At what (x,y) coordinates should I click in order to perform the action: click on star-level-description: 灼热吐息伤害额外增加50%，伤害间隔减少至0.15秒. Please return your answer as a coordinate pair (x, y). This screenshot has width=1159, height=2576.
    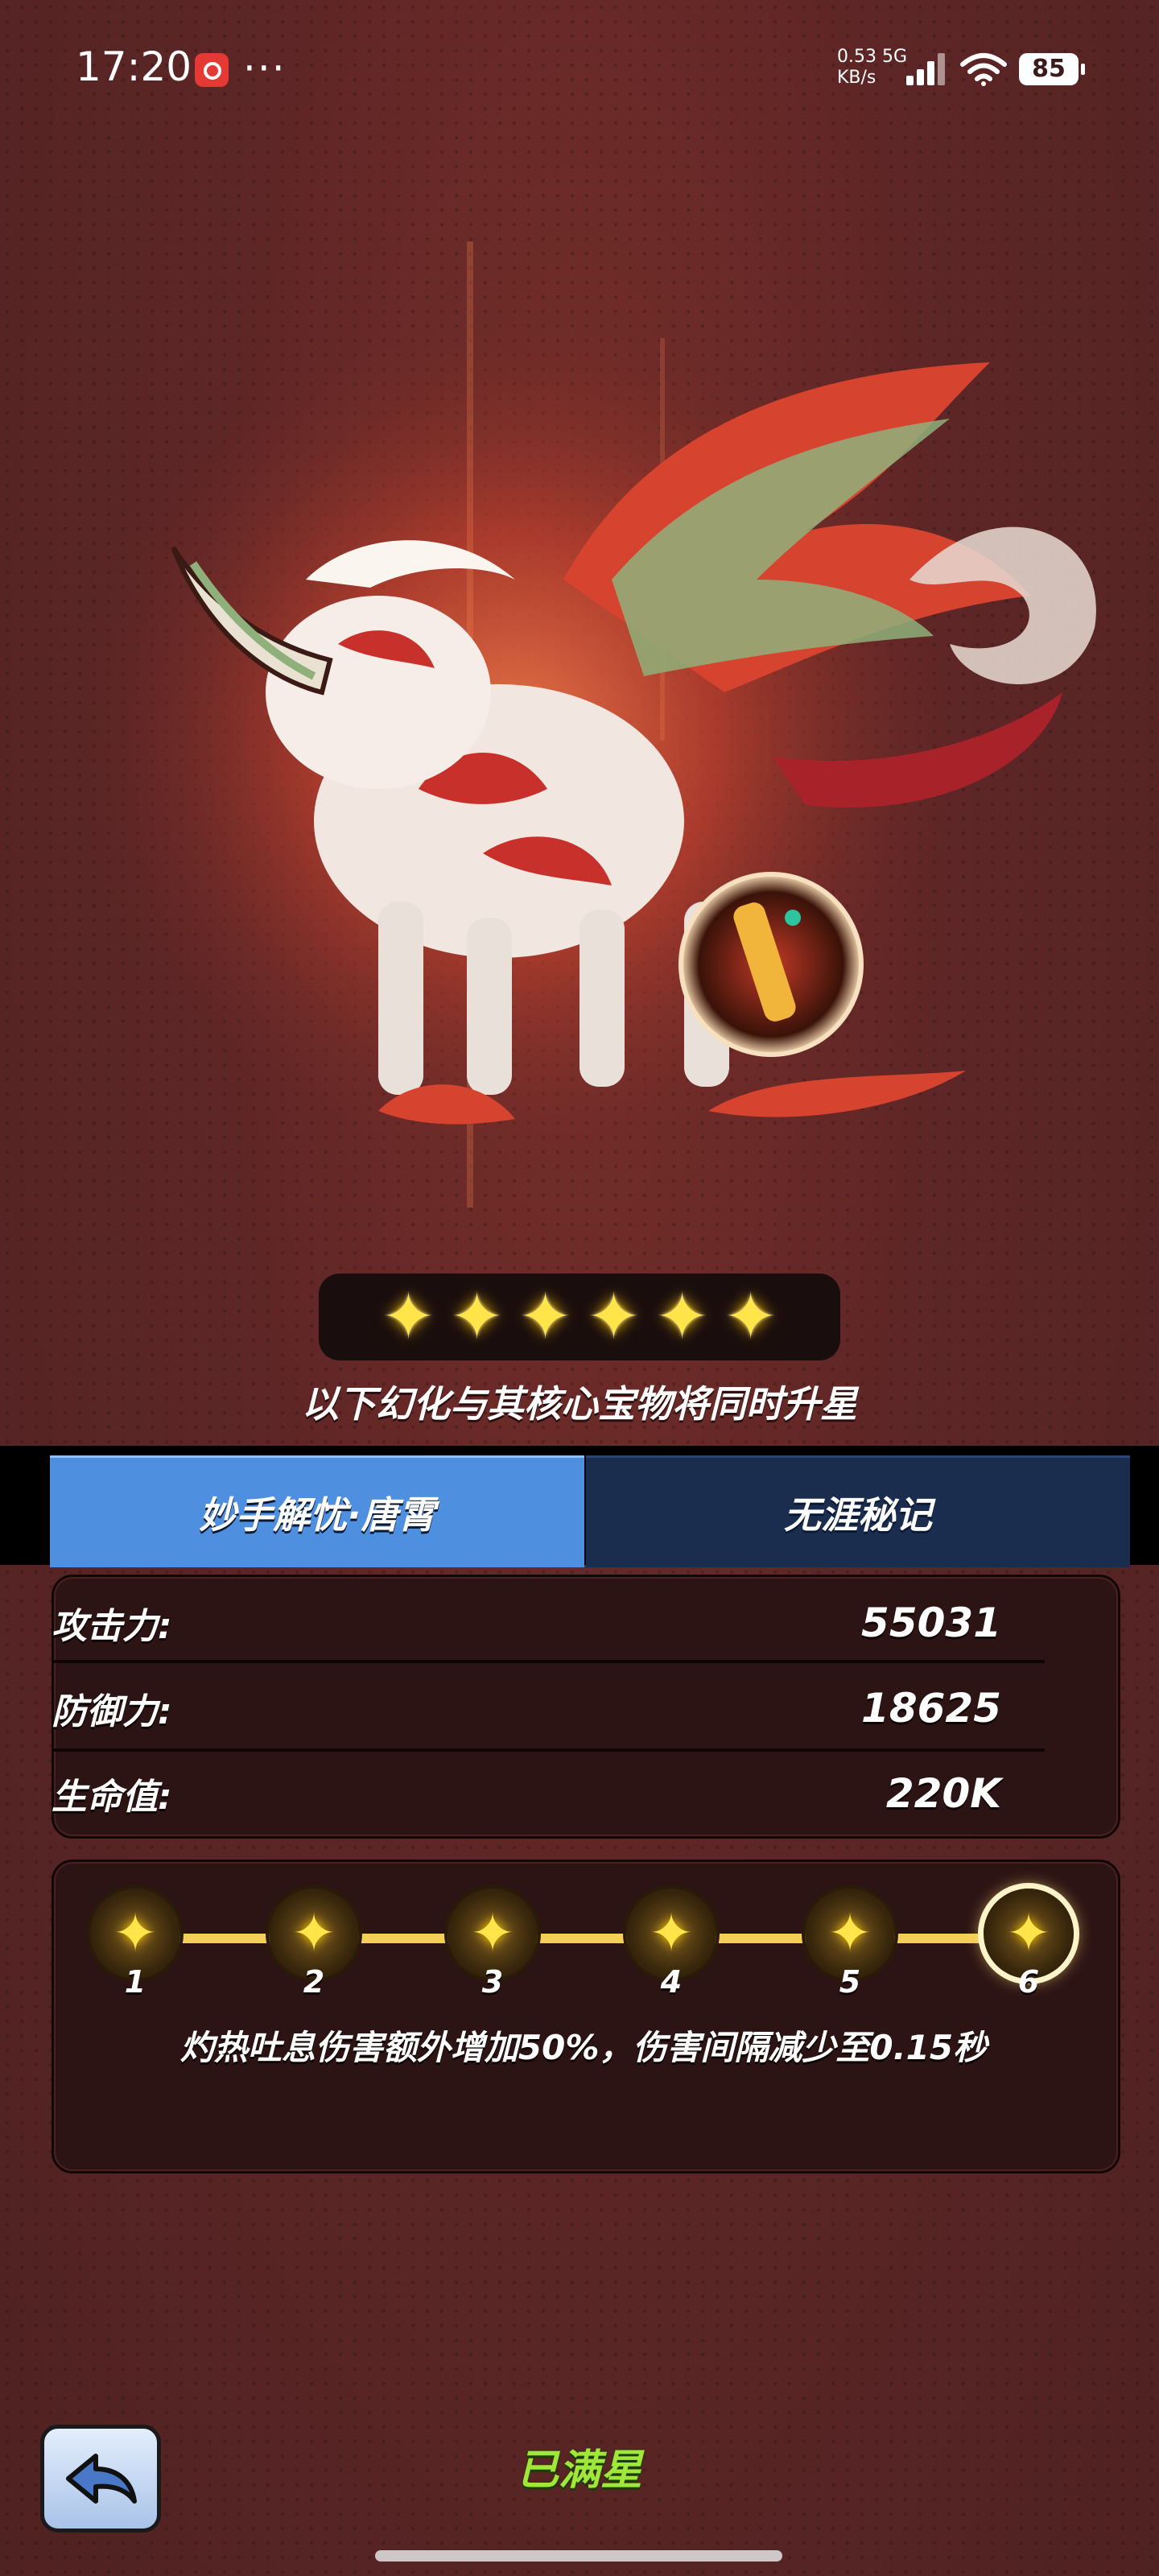
    Looking at the image, I should click on (583, 2047).